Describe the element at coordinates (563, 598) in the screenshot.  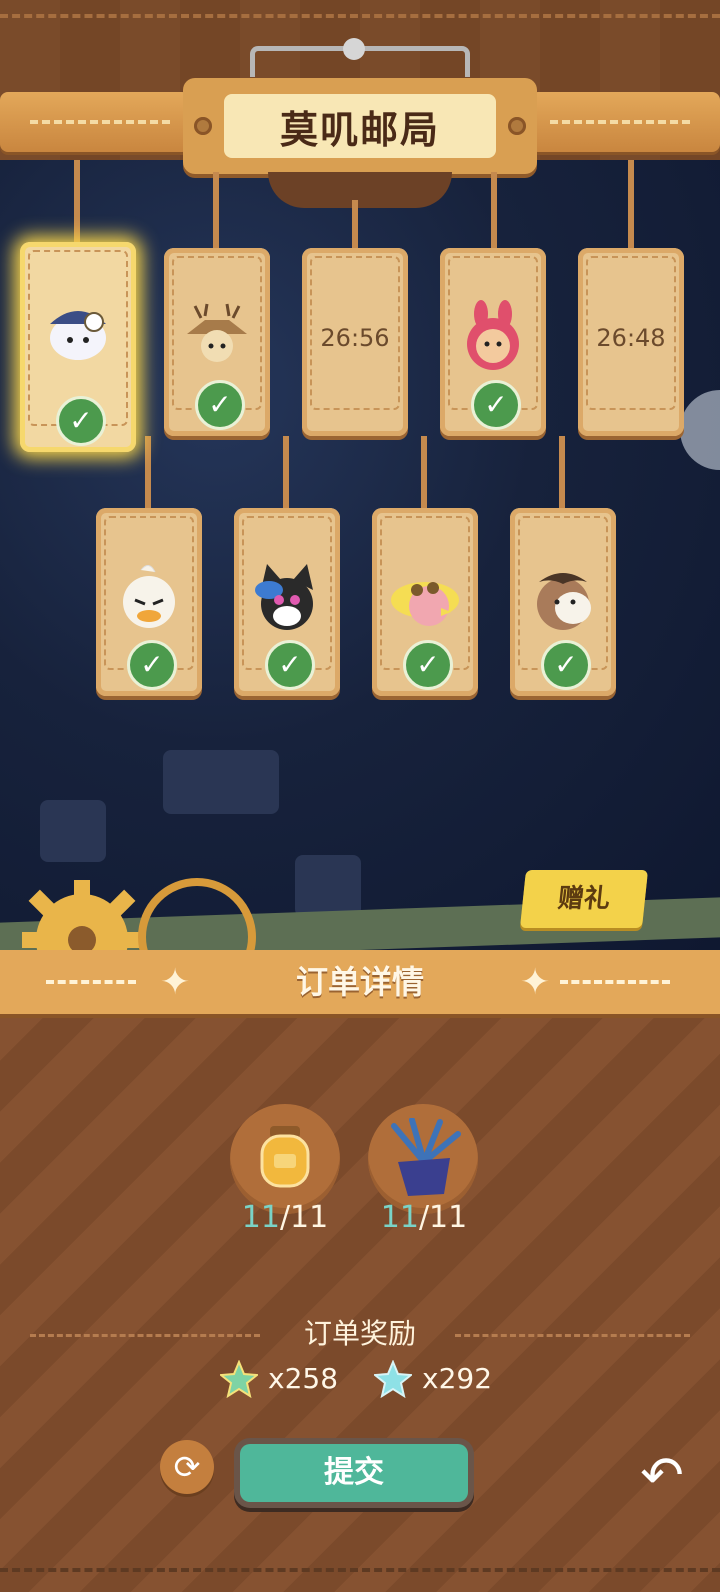
I see `cow-icon` at that location.